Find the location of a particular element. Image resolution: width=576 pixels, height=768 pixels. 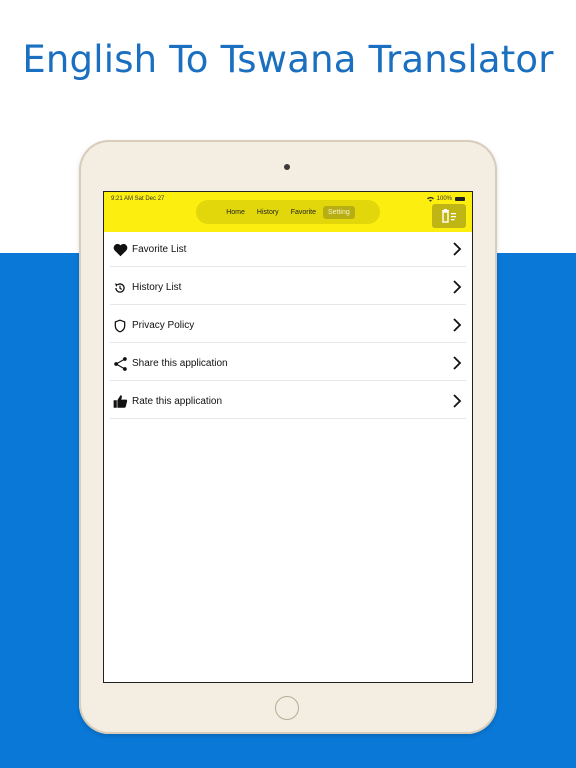

settings-row-privacy-policy: Privacy Policy is located at coordinates (288, 326).